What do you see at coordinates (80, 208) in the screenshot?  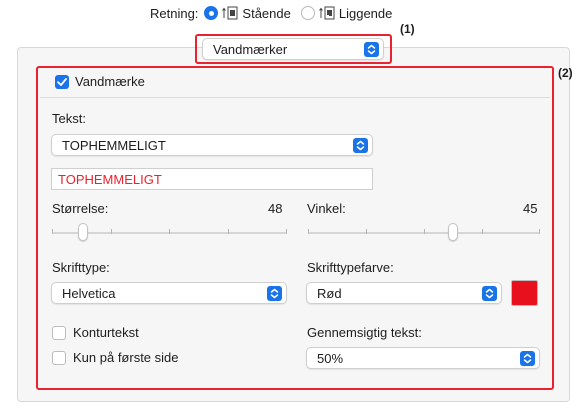 I see `size-label: Størrelse:` at bounding box center [80, 208].